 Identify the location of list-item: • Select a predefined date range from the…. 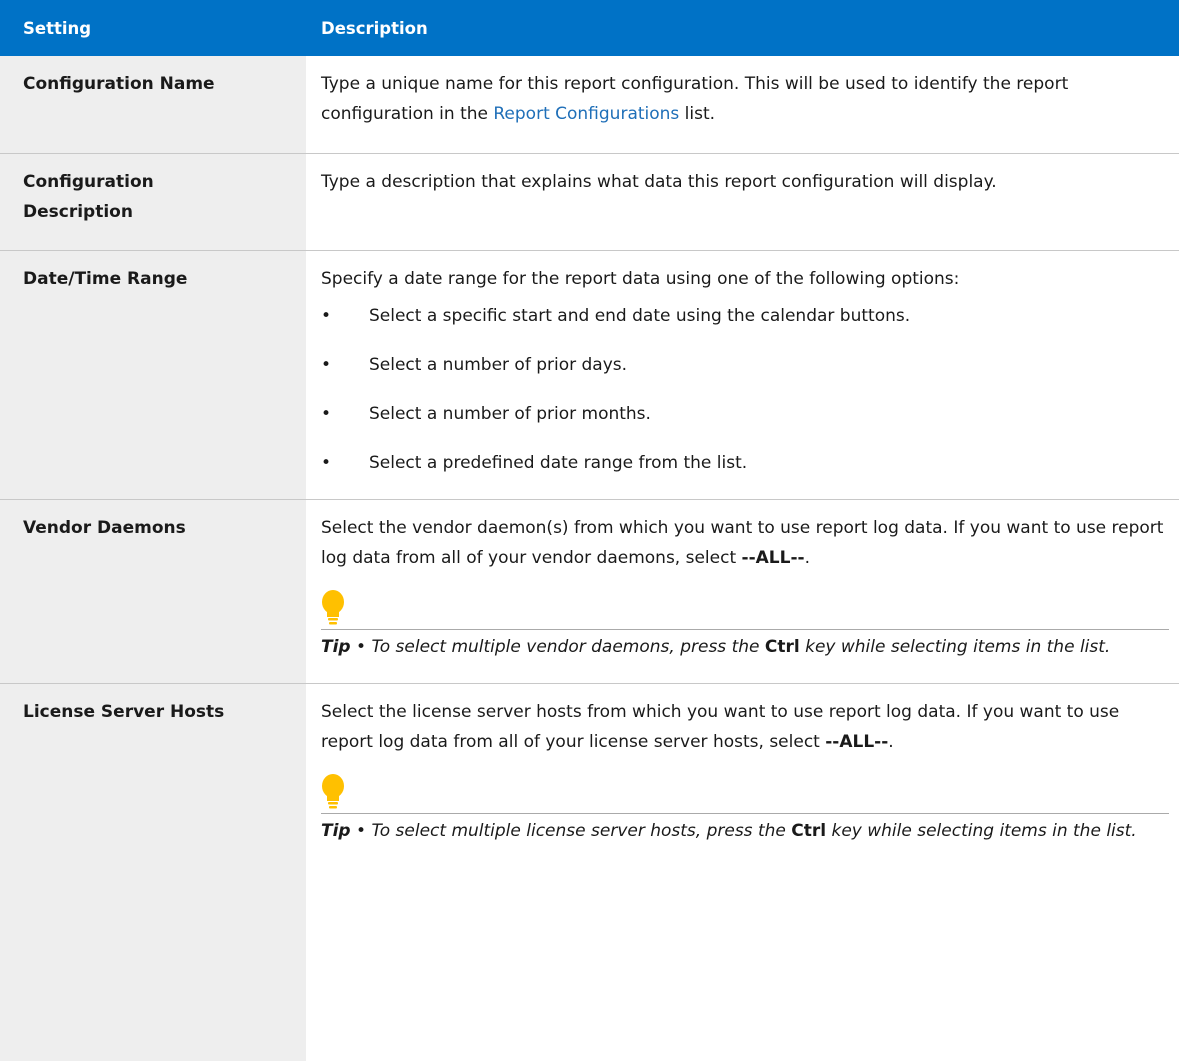
(745, 463).